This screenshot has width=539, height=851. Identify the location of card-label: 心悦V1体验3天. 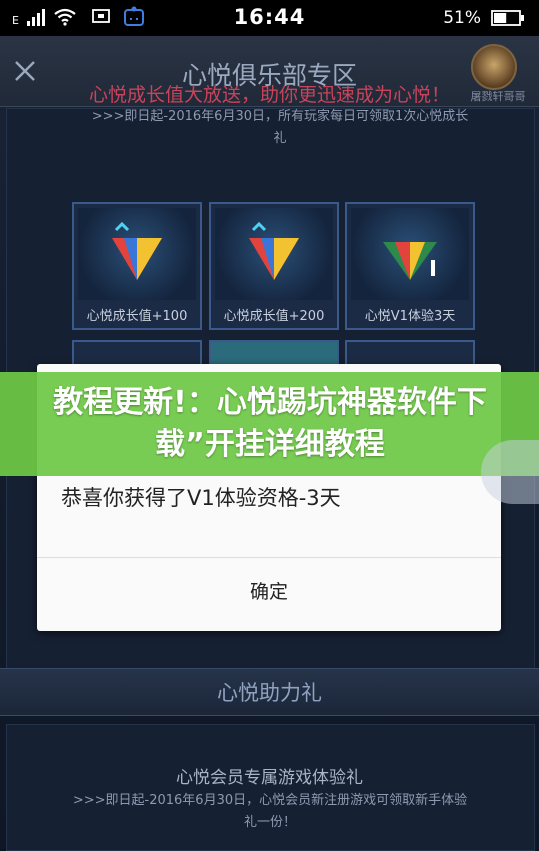
(410, 316).